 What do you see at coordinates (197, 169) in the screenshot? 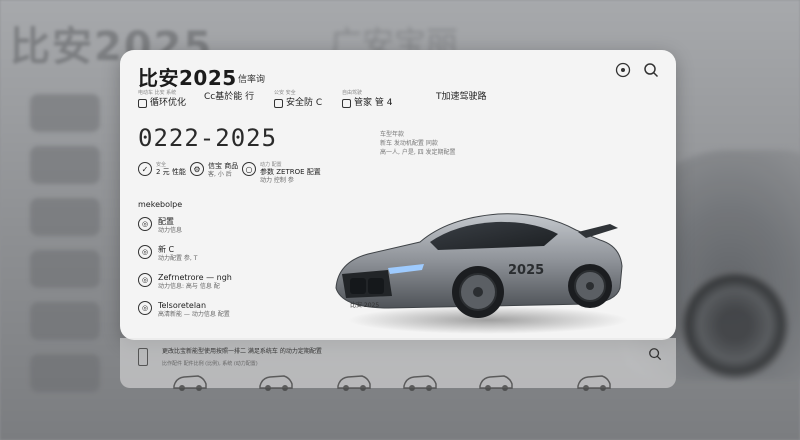
I see `gear-icon: ⚙` at bounding box center [197, 169].